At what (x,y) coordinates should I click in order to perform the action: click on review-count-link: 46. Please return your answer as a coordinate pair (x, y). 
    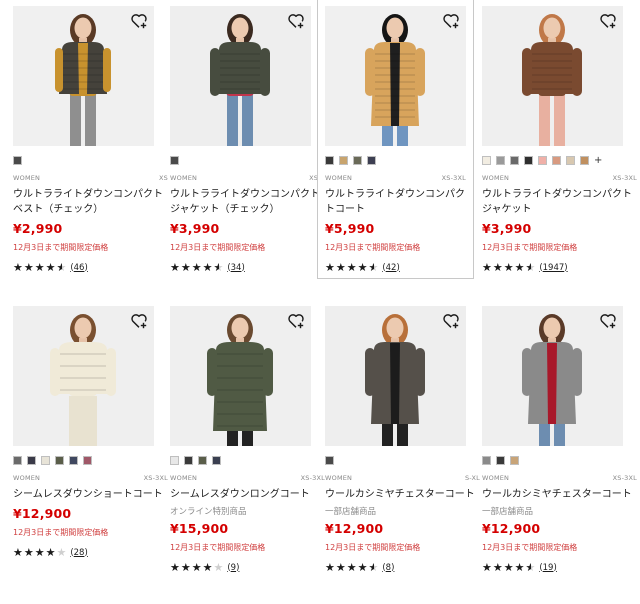
    Looking at the image, I should click on (78, 268).